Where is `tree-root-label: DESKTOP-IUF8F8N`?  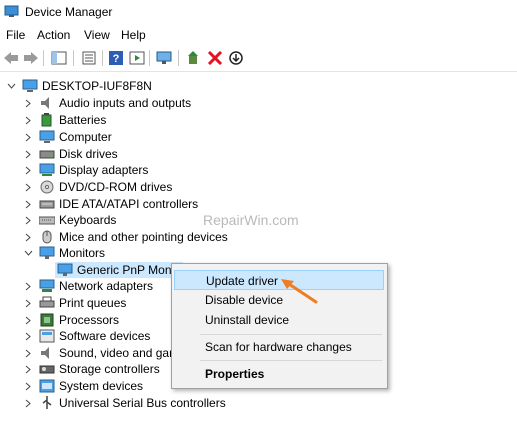
tree-root-label: DESKTOP-IUF8F8N is located at coordinates (97, 86).